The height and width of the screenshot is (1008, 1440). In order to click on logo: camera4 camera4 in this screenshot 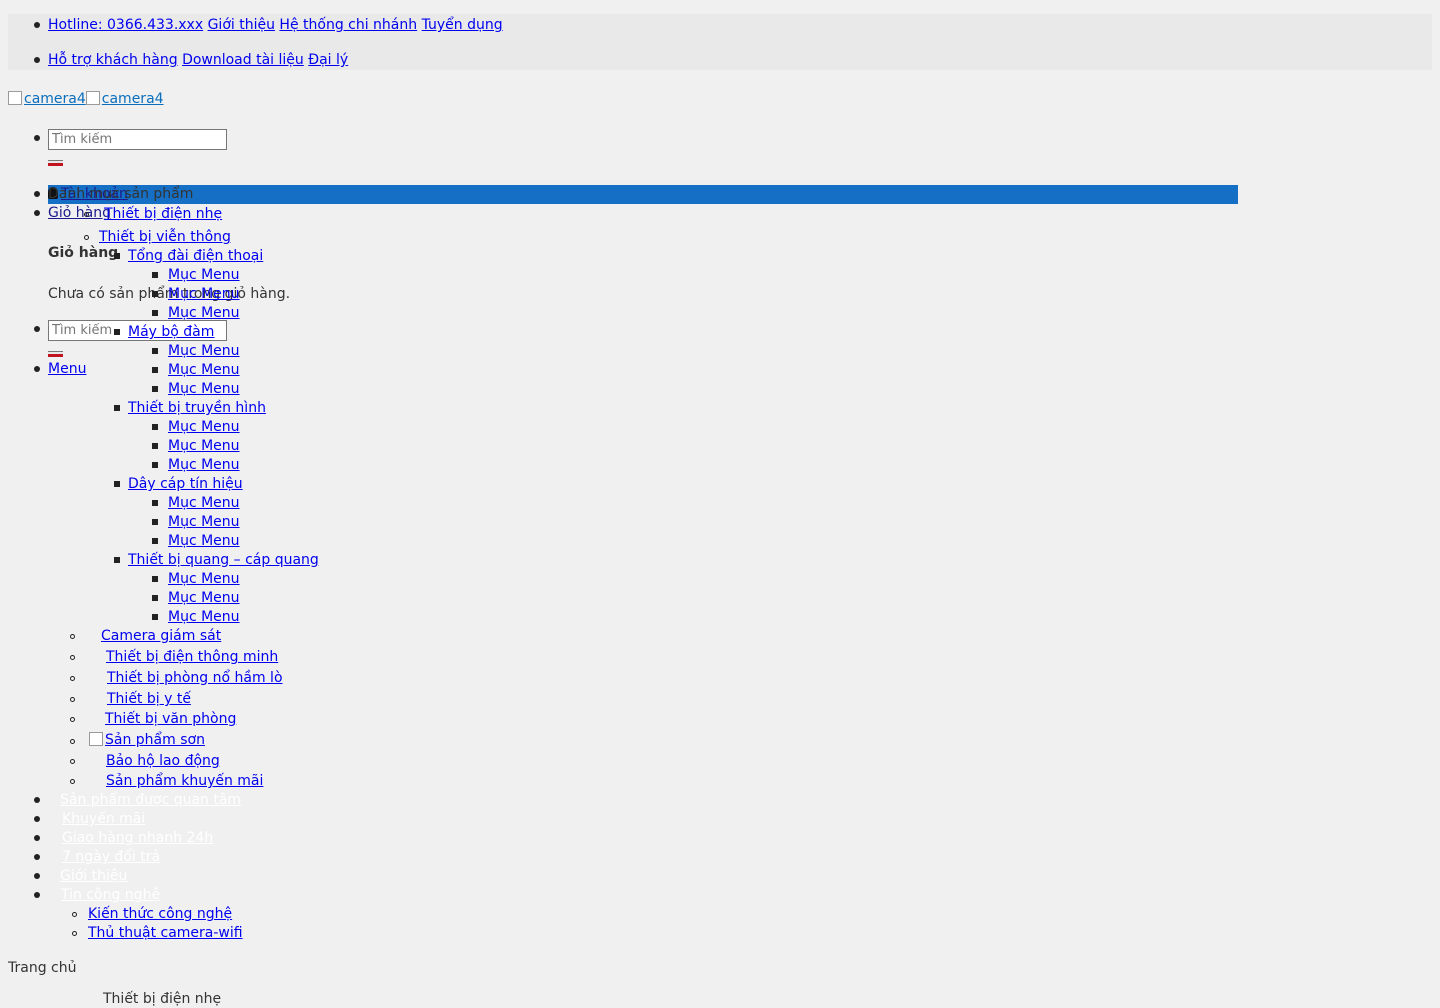, I will do `click(86, 99)`.